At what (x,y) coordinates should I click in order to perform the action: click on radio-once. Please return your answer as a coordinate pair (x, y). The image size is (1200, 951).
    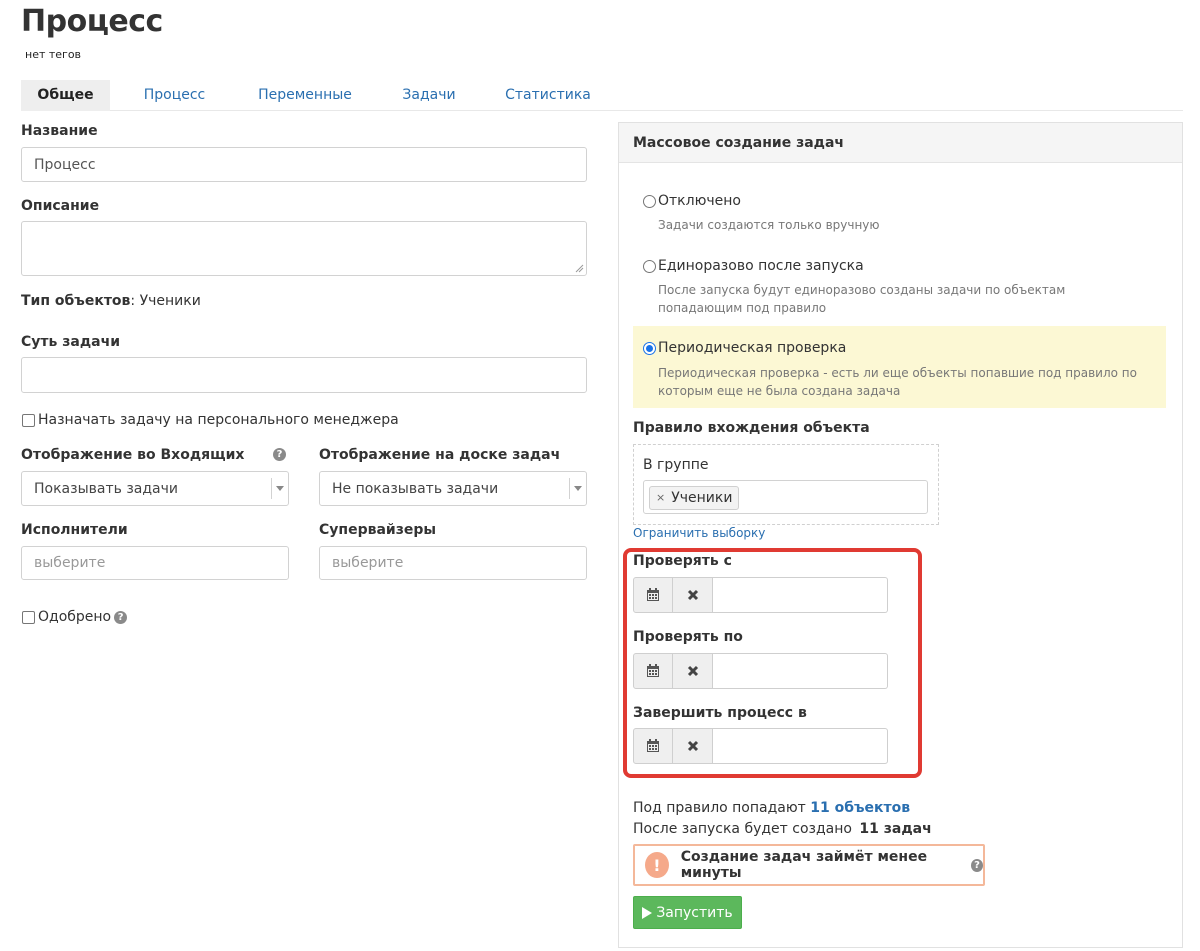
    Looking at the image, I should click on (649, 266).